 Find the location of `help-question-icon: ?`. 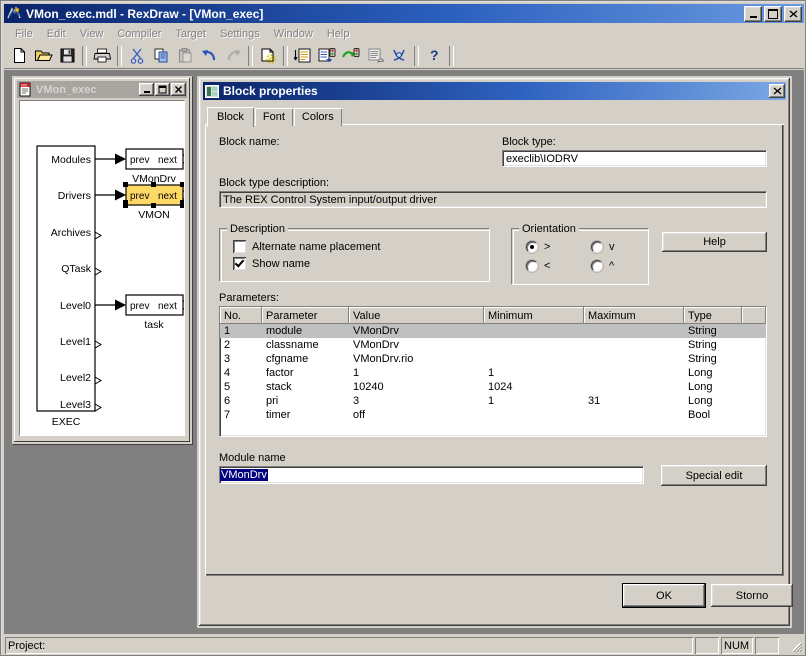

help-question-icon: ? is located at coordinates (434, 55).